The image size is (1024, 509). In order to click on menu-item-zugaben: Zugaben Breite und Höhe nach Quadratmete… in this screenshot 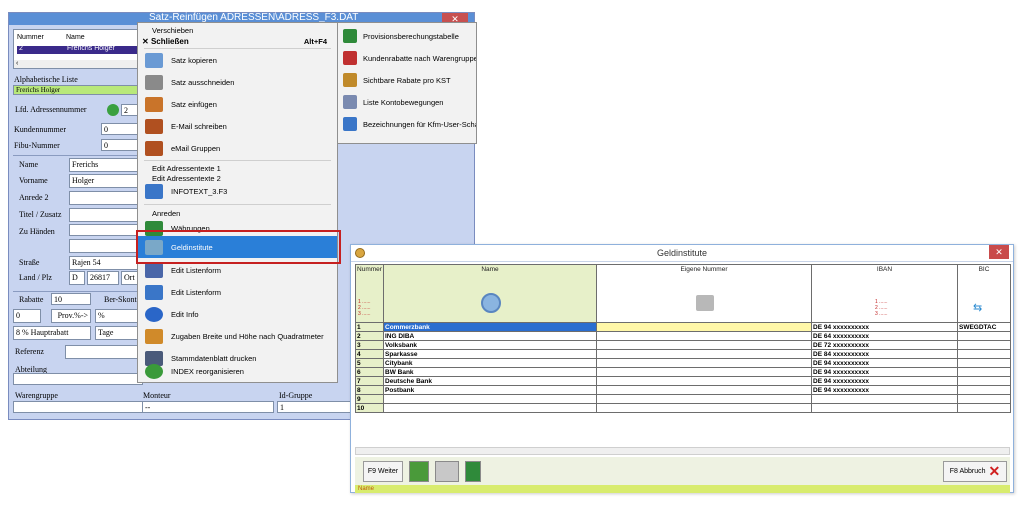, I will do `click(237, 336)`.